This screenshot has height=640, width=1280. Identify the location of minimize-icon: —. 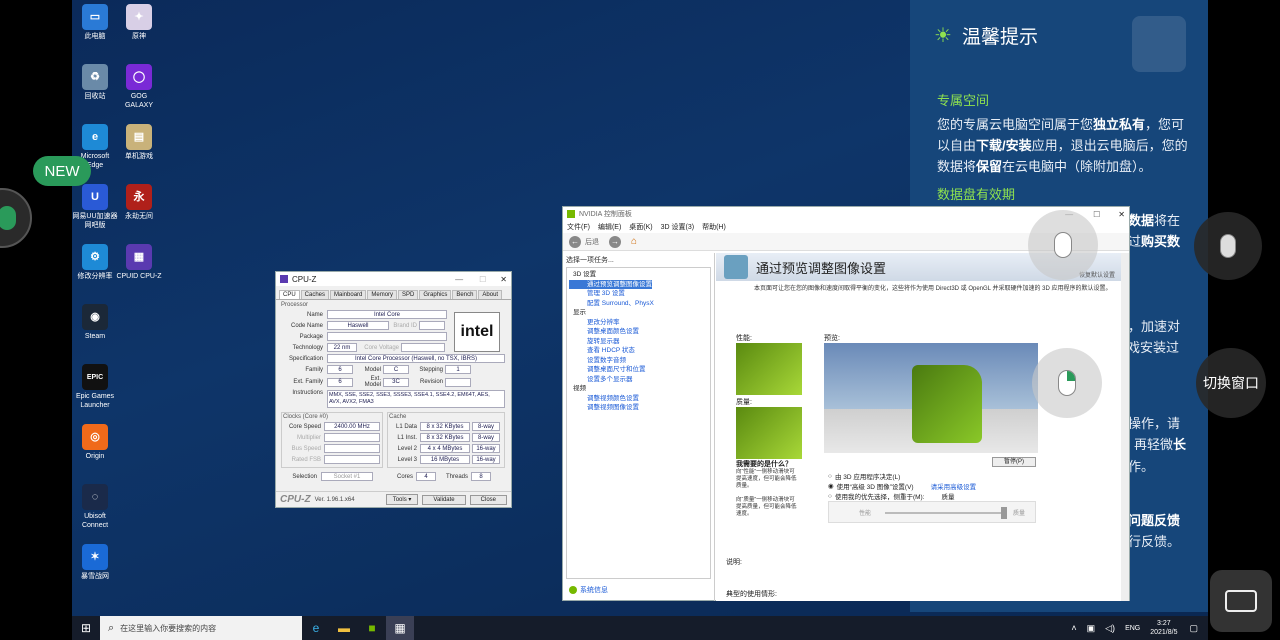
(459, 279).